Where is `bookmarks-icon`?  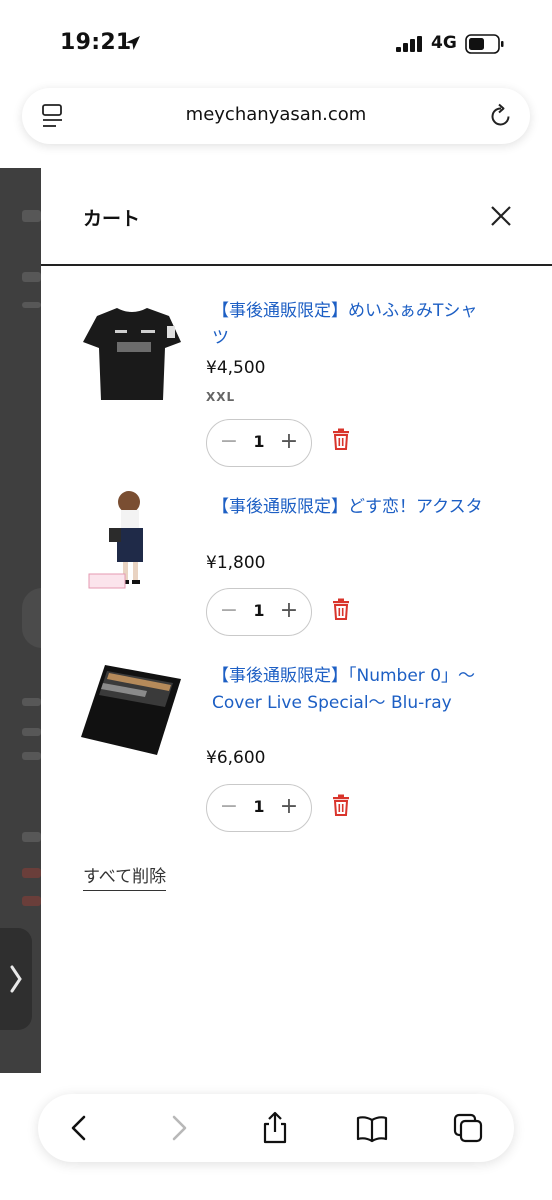
bookmarks-icon is located at coordinates (372, 1128).